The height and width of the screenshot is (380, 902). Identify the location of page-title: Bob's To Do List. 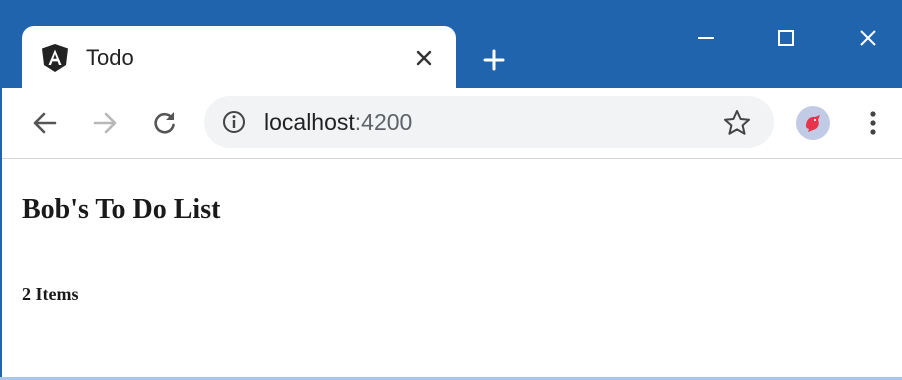
(121, 209).